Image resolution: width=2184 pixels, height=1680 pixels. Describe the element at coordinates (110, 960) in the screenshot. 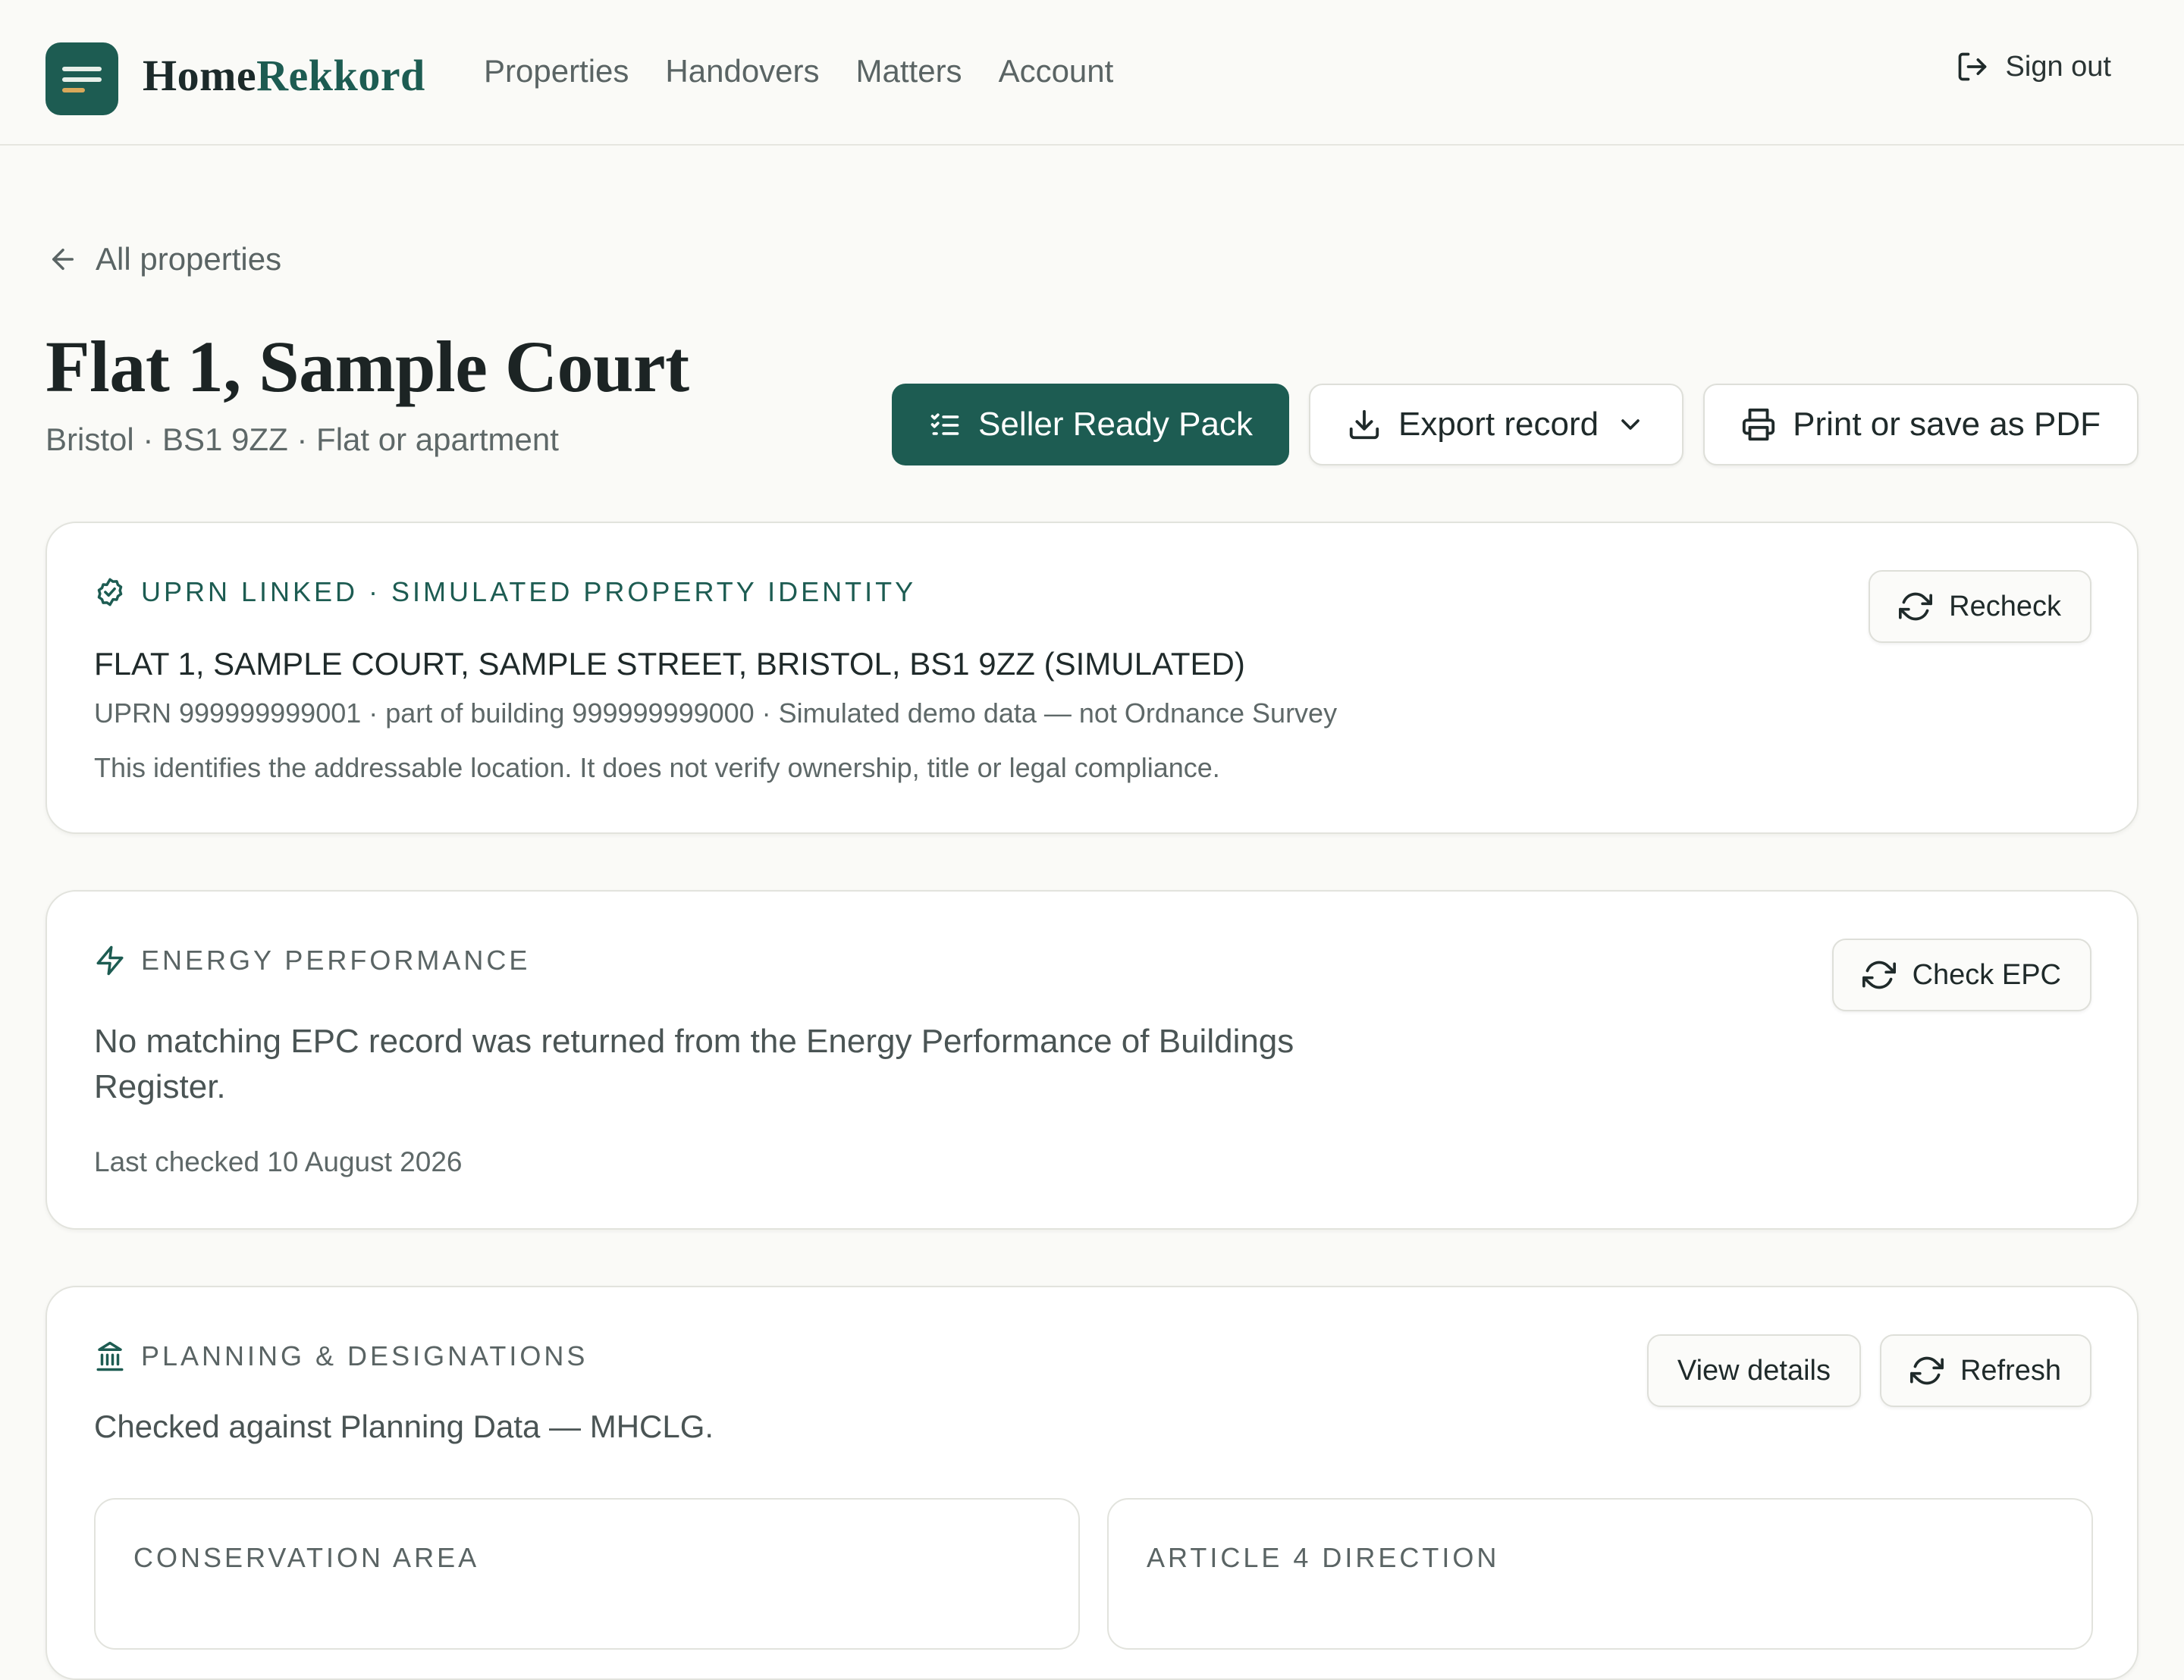

I see `lightning-icon` at that location.